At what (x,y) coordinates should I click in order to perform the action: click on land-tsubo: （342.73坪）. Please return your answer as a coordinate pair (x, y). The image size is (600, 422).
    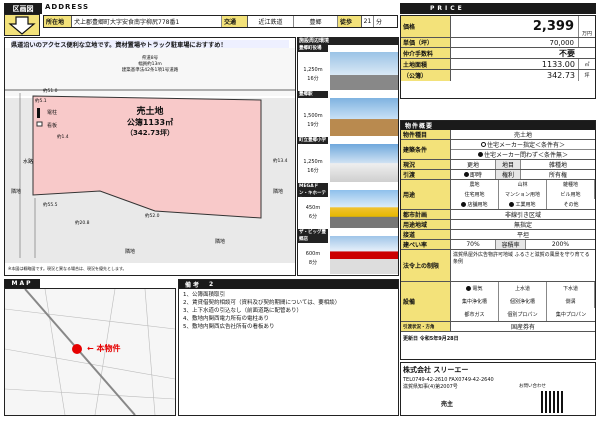
    Looking at the image, I should click on (149, 133).